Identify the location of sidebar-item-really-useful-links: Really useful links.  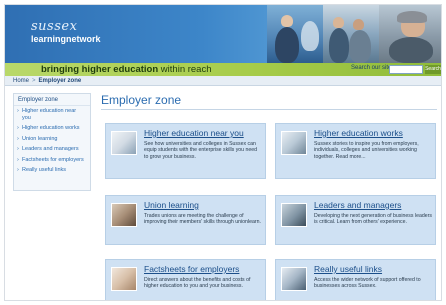
(52, 170).